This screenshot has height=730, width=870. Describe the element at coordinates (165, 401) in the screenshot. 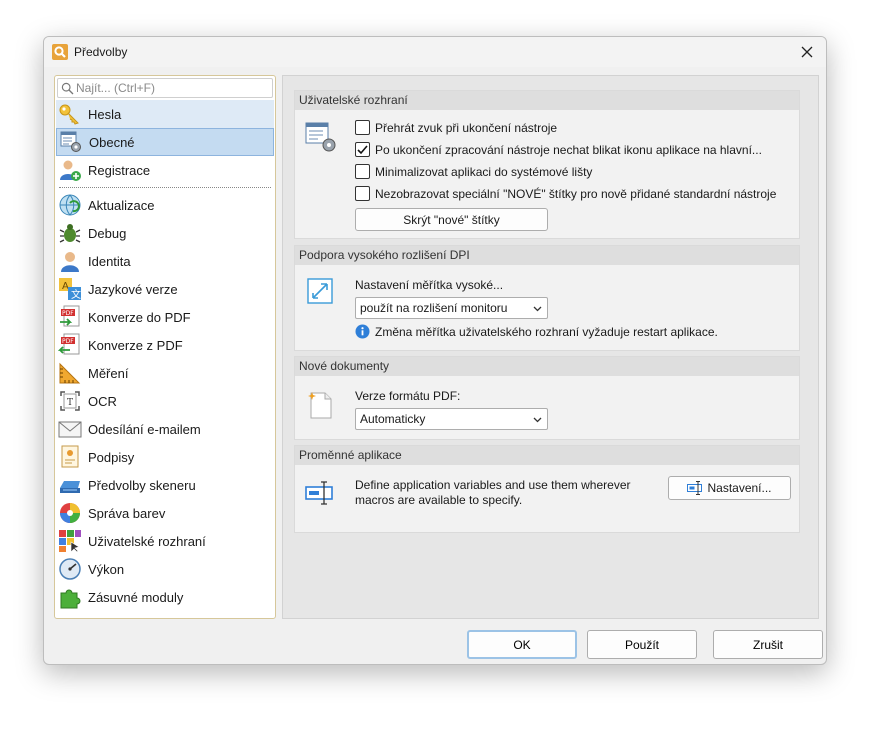

I see `sidebar-item-ocr: T OCR` at that location.